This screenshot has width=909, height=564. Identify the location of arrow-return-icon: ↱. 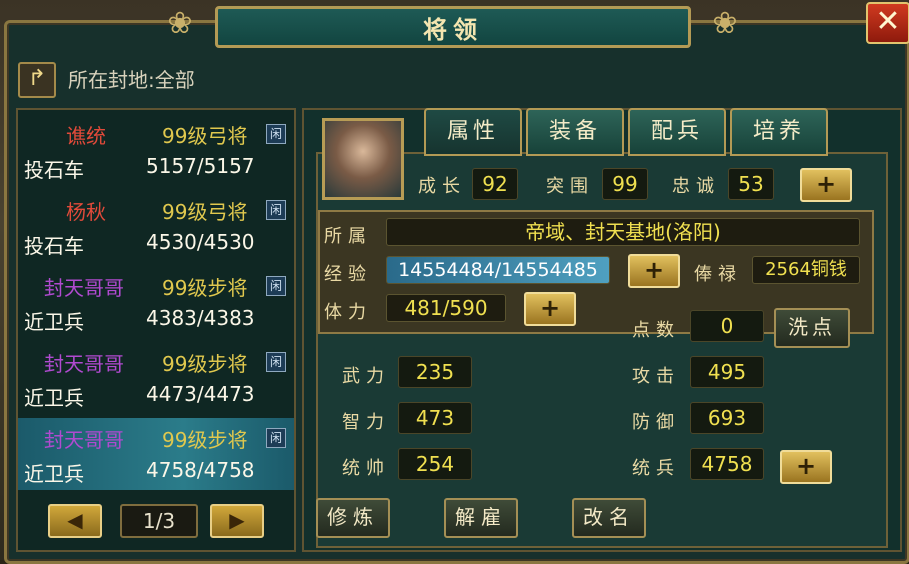
(37, 78).